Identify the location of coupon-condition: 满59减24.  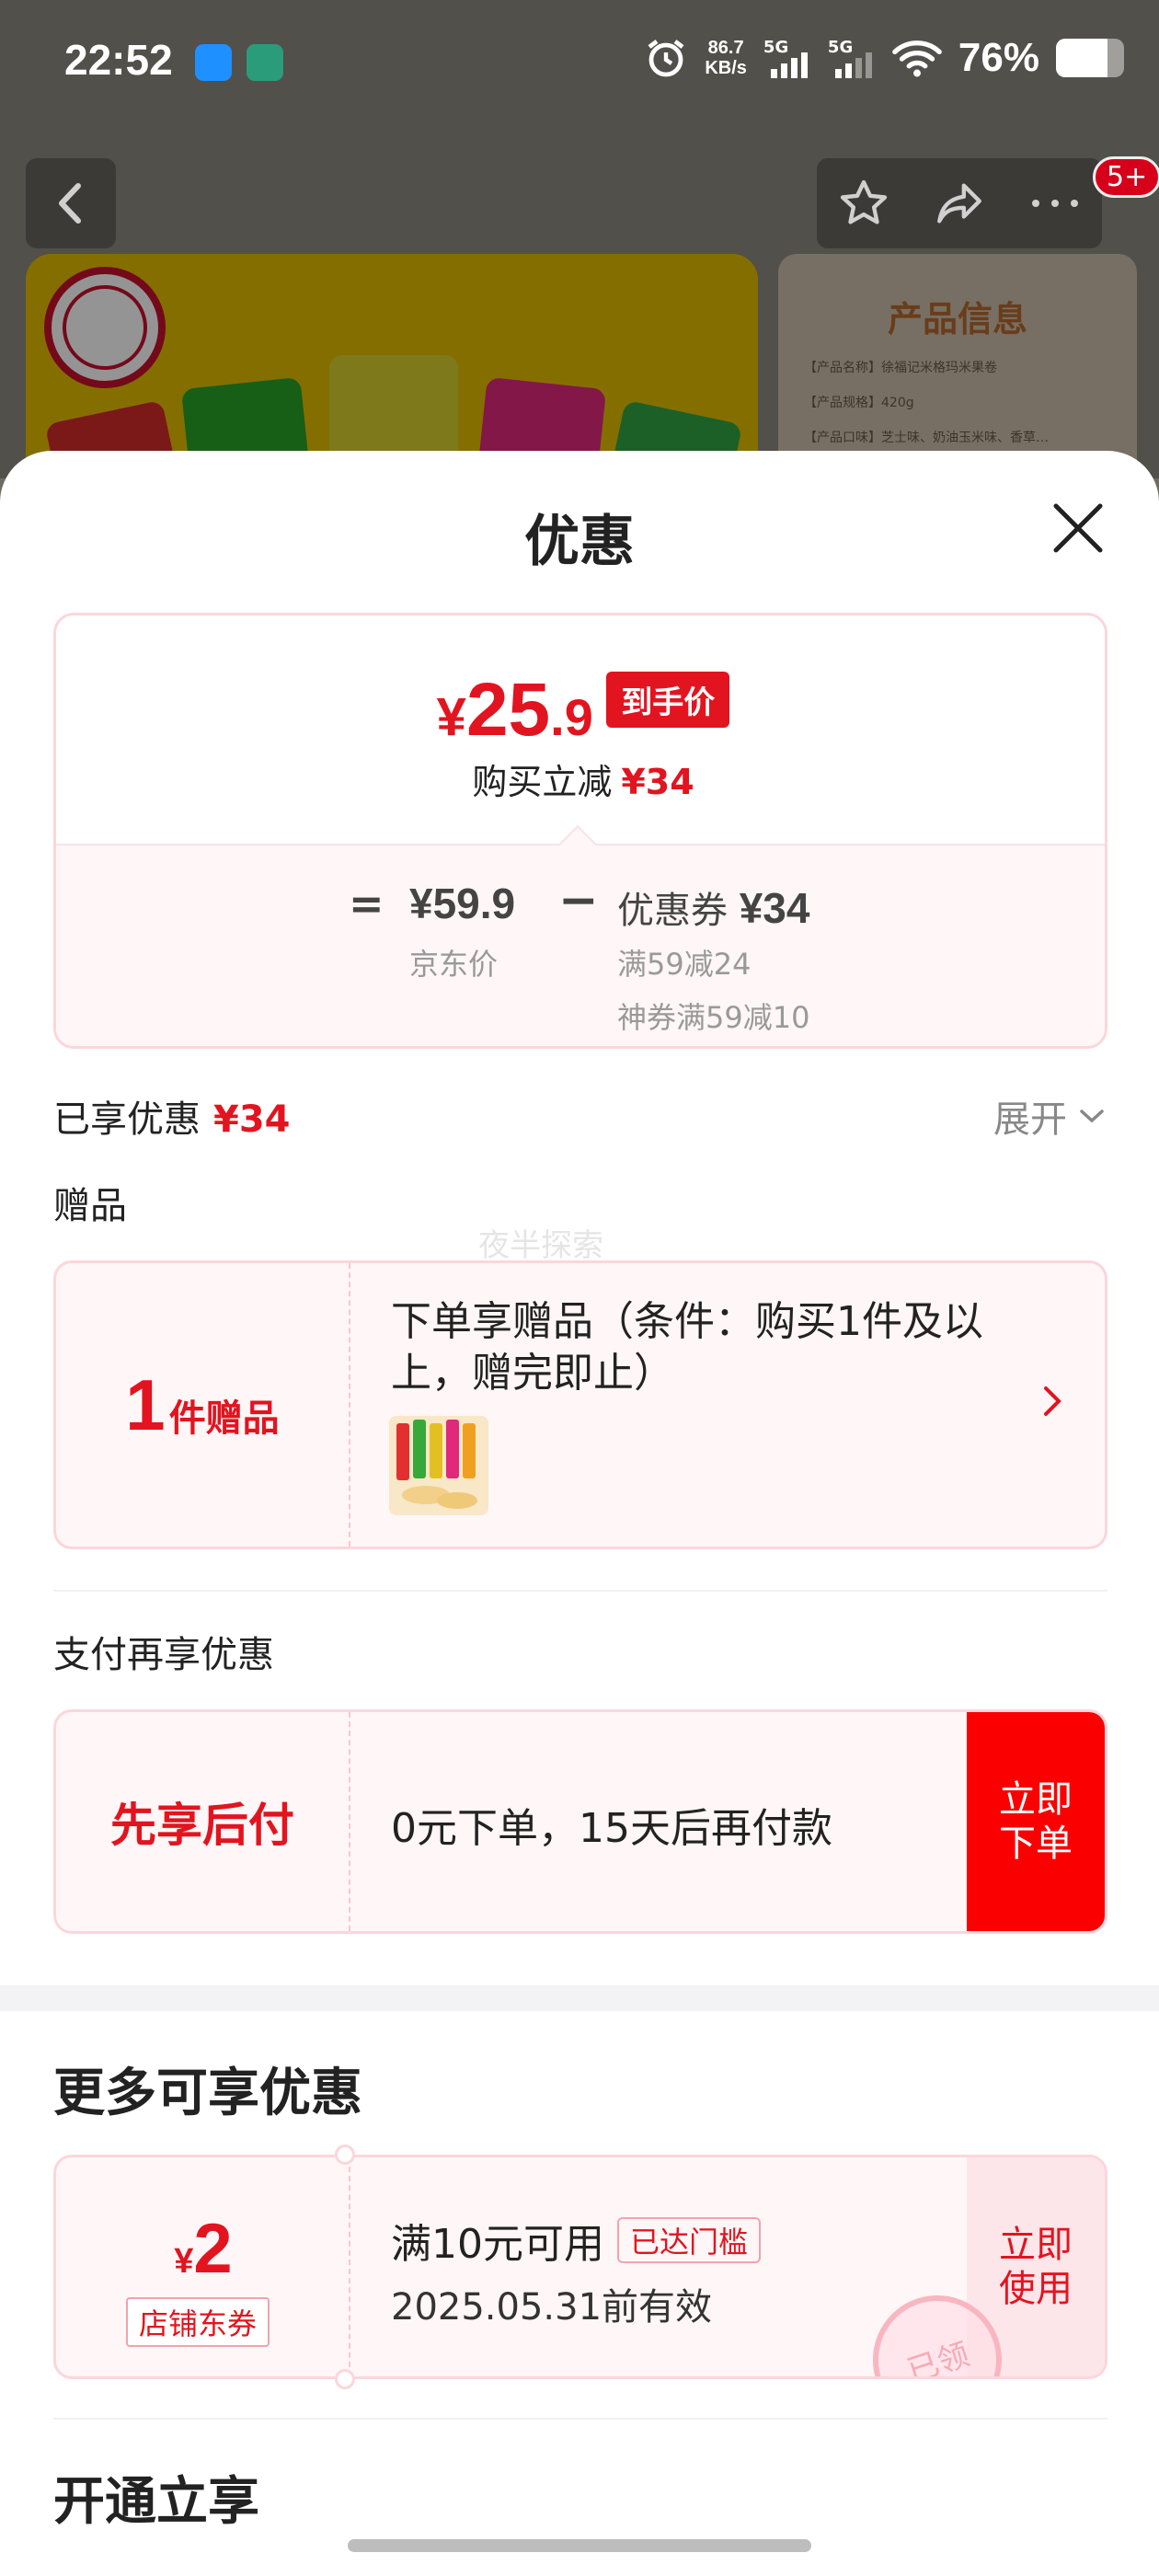
(684, 964).